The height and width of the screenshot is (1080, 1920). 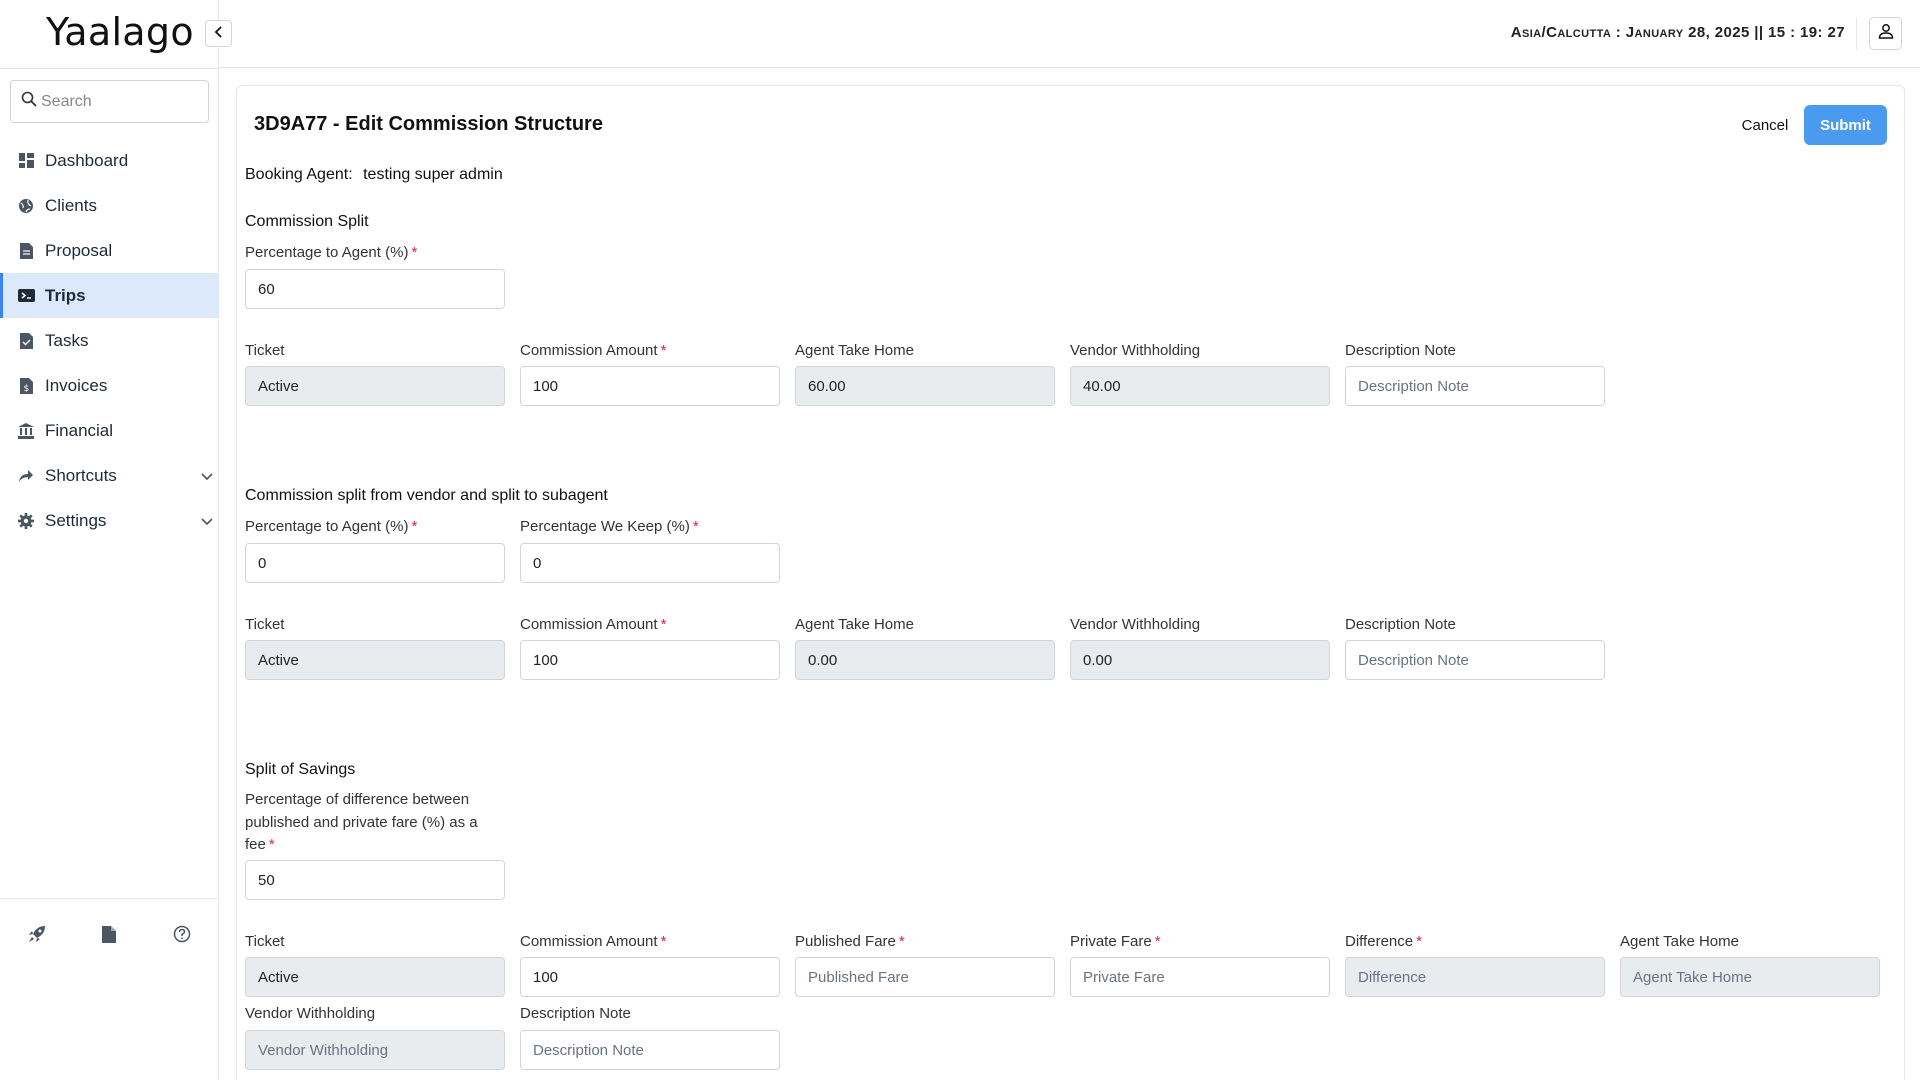 I want to click on savings-fee-label-line: published and private fare (%) as a, so click(x=361, y=822).